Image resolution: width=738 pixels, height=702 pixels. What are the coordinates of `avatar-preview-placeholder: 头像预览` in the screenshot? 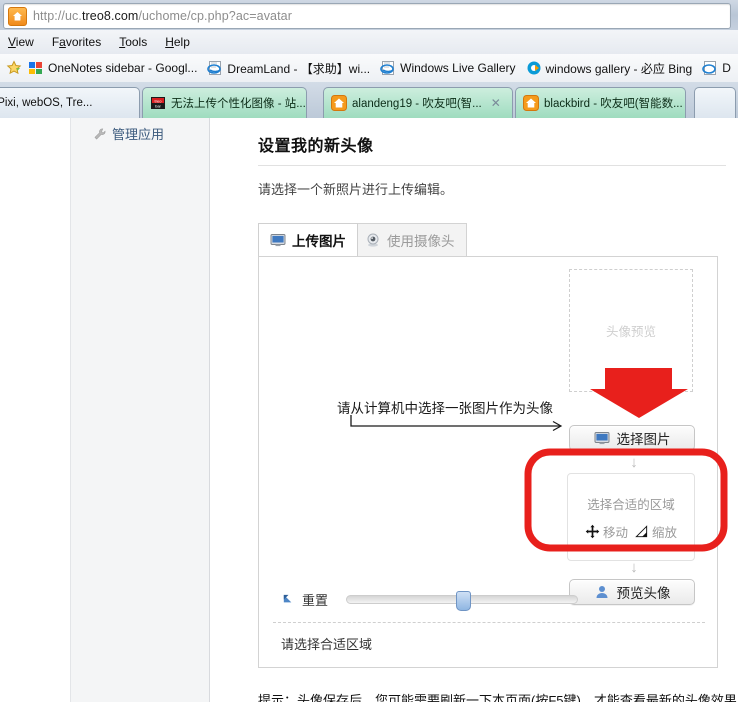 It's located at (630, 332).